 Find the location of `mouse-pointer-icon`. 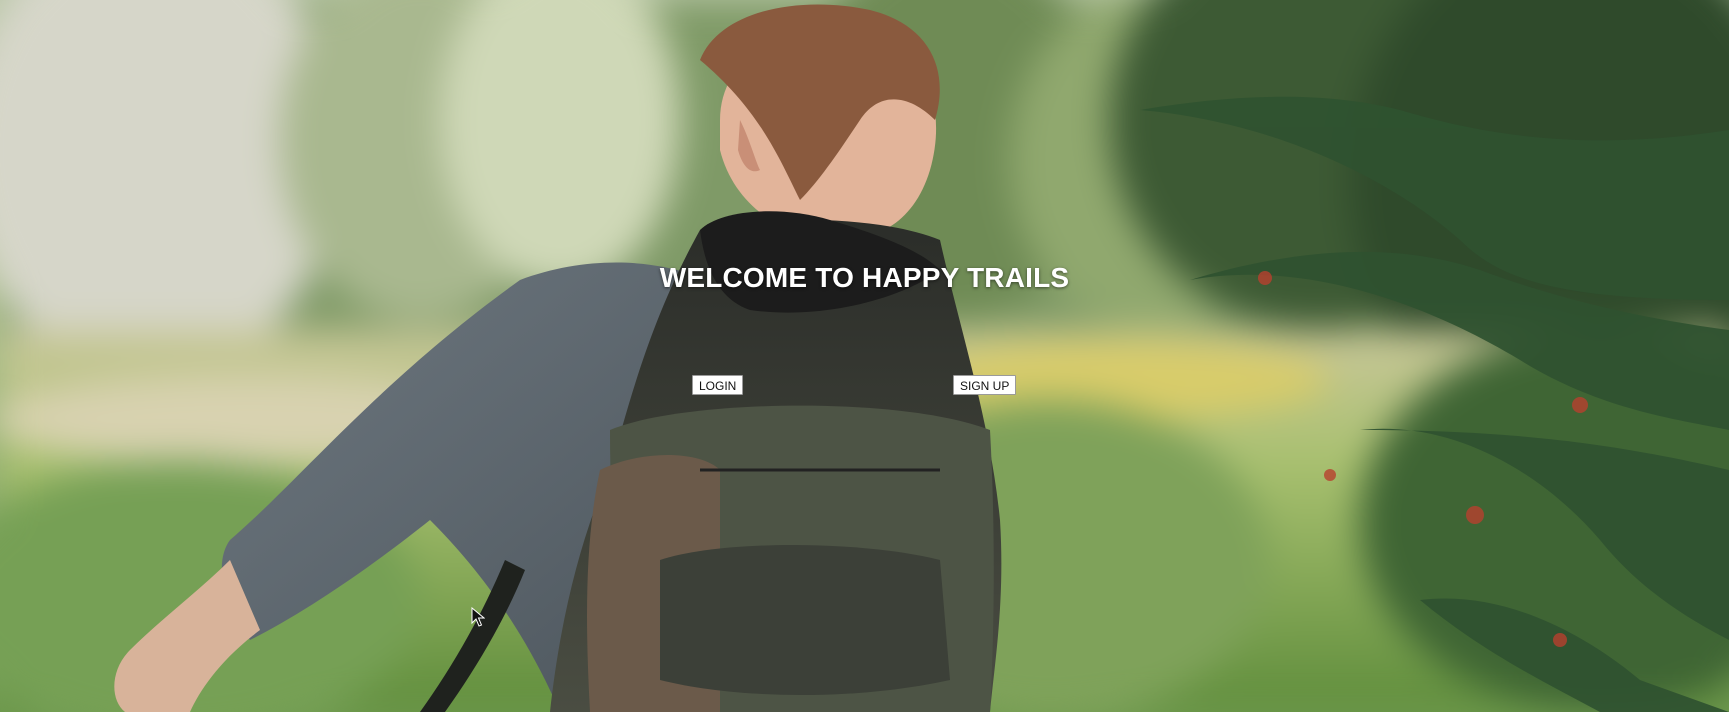

mouse-pointer-icon is located at coordinates (478, 616).